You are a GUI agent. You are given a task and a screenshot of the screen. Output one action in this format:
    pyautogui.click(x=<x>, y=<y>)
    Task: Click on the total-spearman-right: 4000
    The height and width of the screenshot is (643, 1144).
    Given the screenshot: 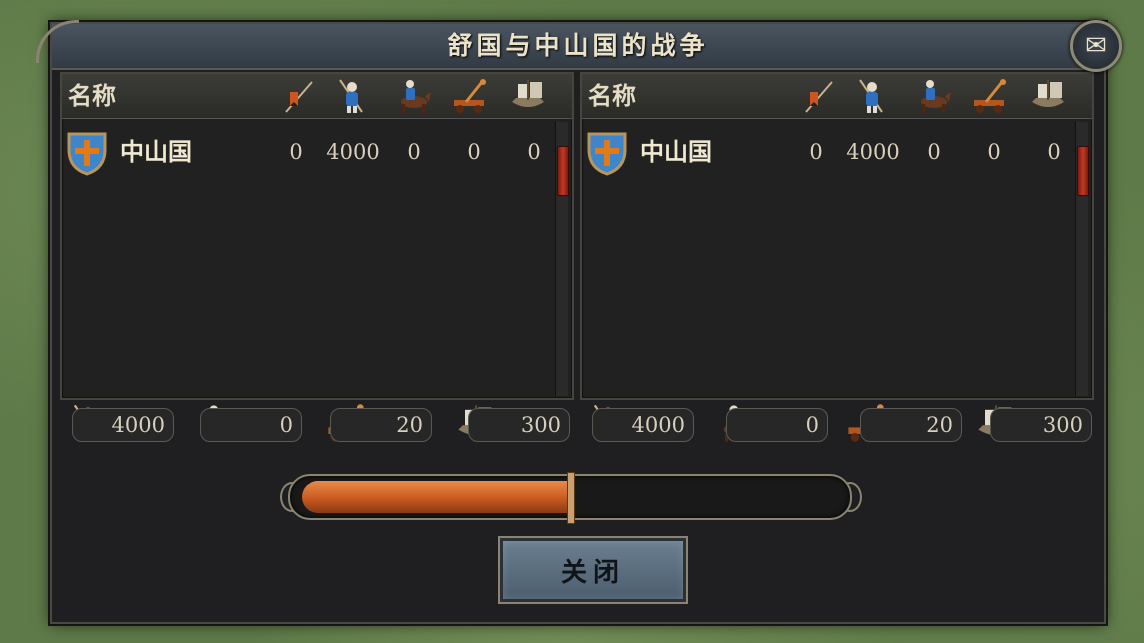 What is the action you would take?
    pyautogui.click(x=643, y=425)
    